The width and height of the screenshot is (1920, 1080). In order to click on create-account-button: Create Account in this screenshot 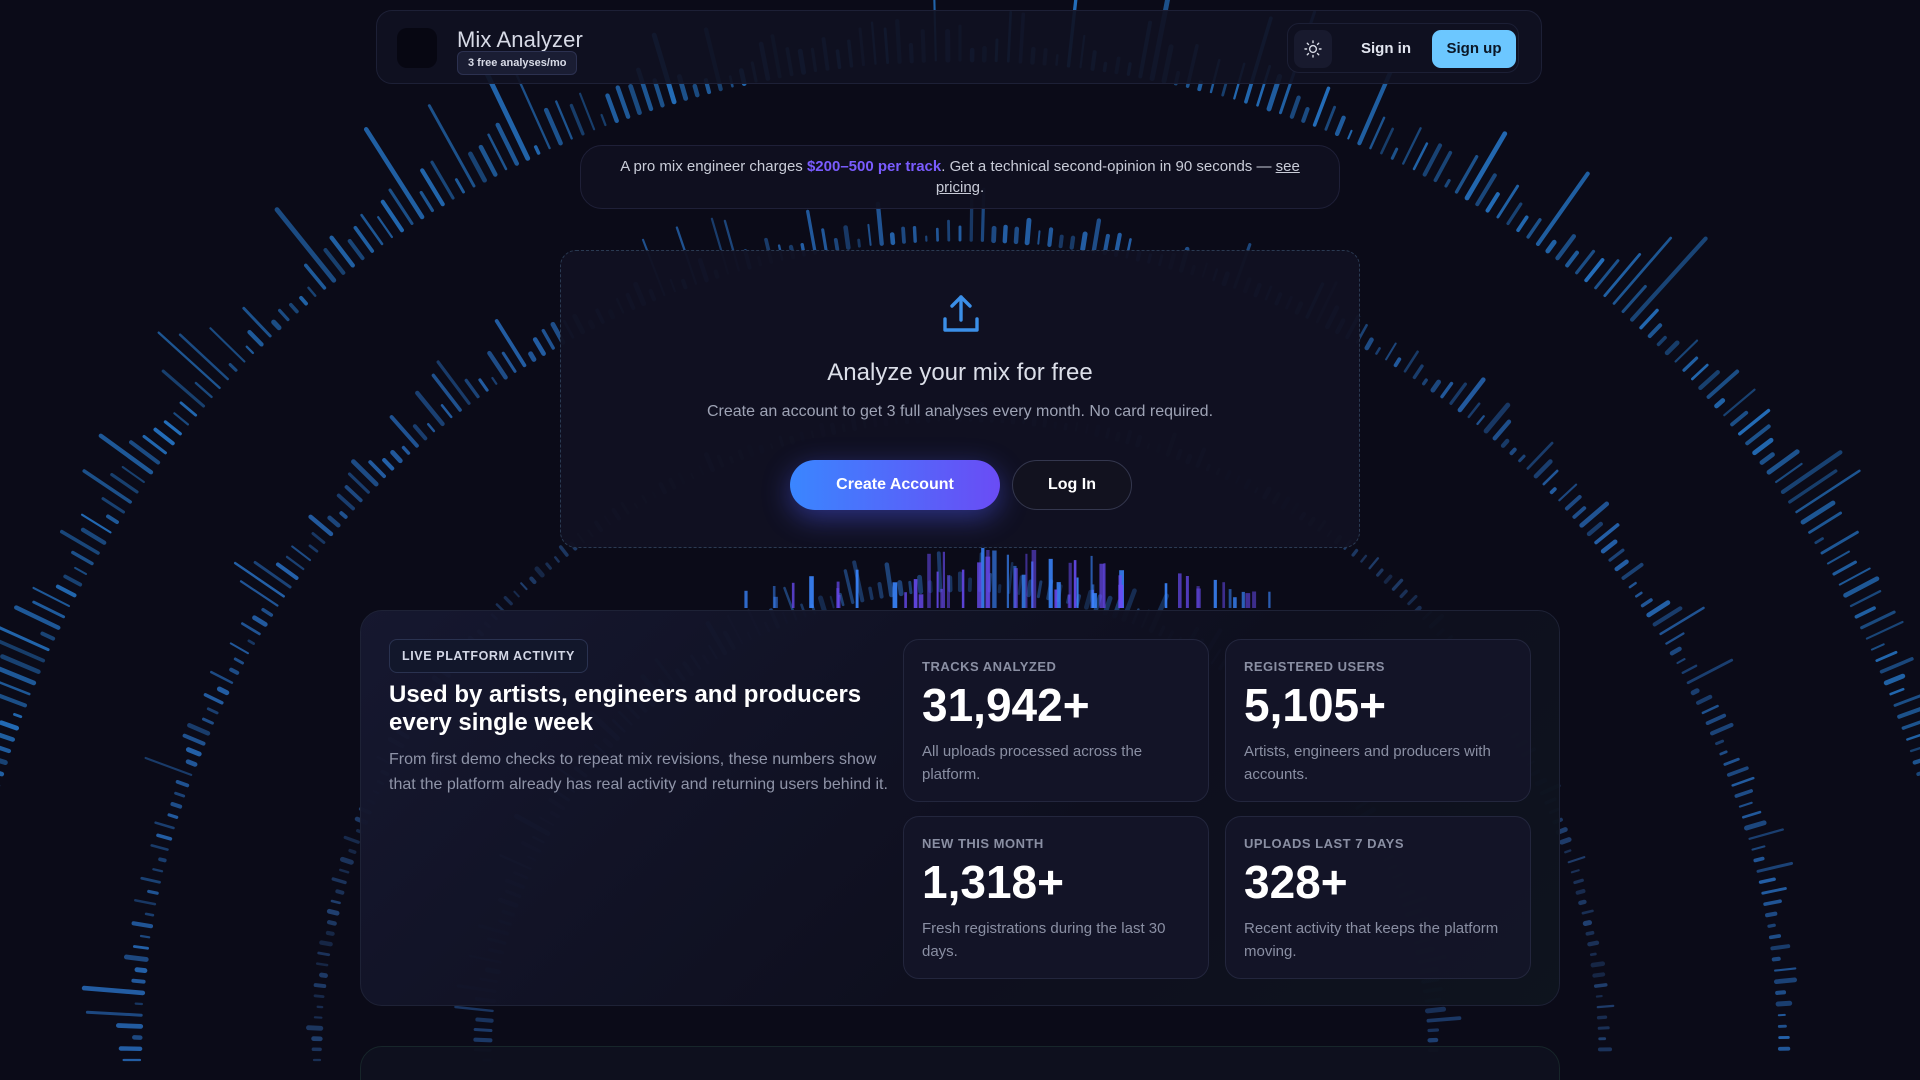, I will do `click(895, 485)`.